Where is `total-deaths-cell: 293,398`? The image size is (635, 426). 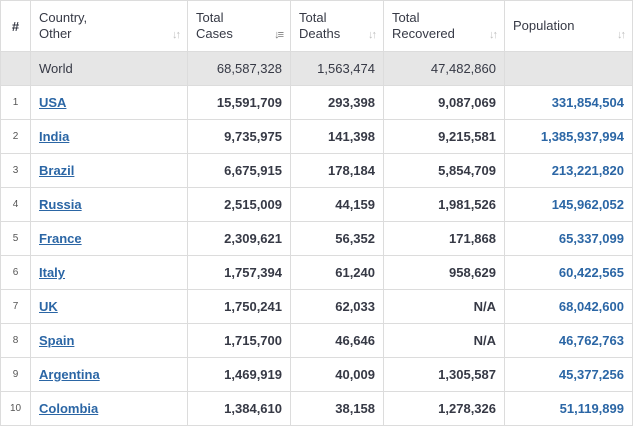 total-deaths-cell: 293,398 is located at coordinates (337, 102).